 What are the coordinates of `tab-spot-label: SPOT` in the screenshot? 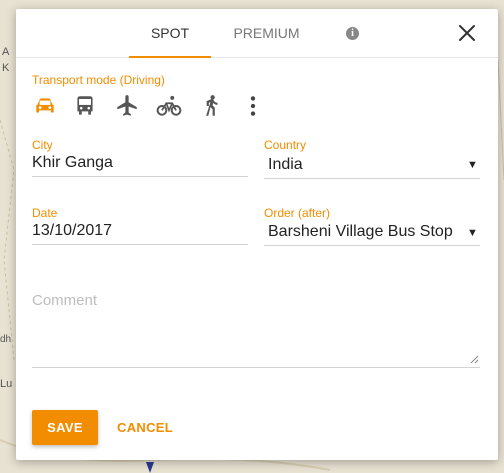 It's located at (170, 33).